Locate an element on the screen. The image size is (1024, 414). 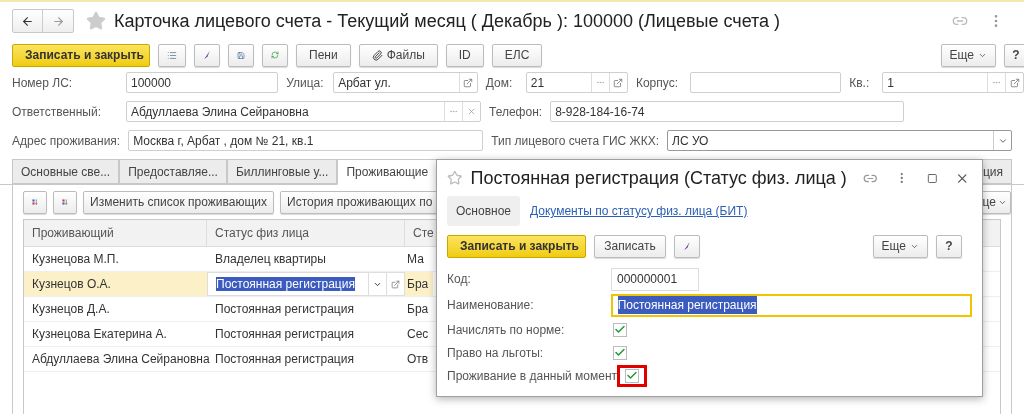
save-button: Записать is located at coordinates (630, 246).